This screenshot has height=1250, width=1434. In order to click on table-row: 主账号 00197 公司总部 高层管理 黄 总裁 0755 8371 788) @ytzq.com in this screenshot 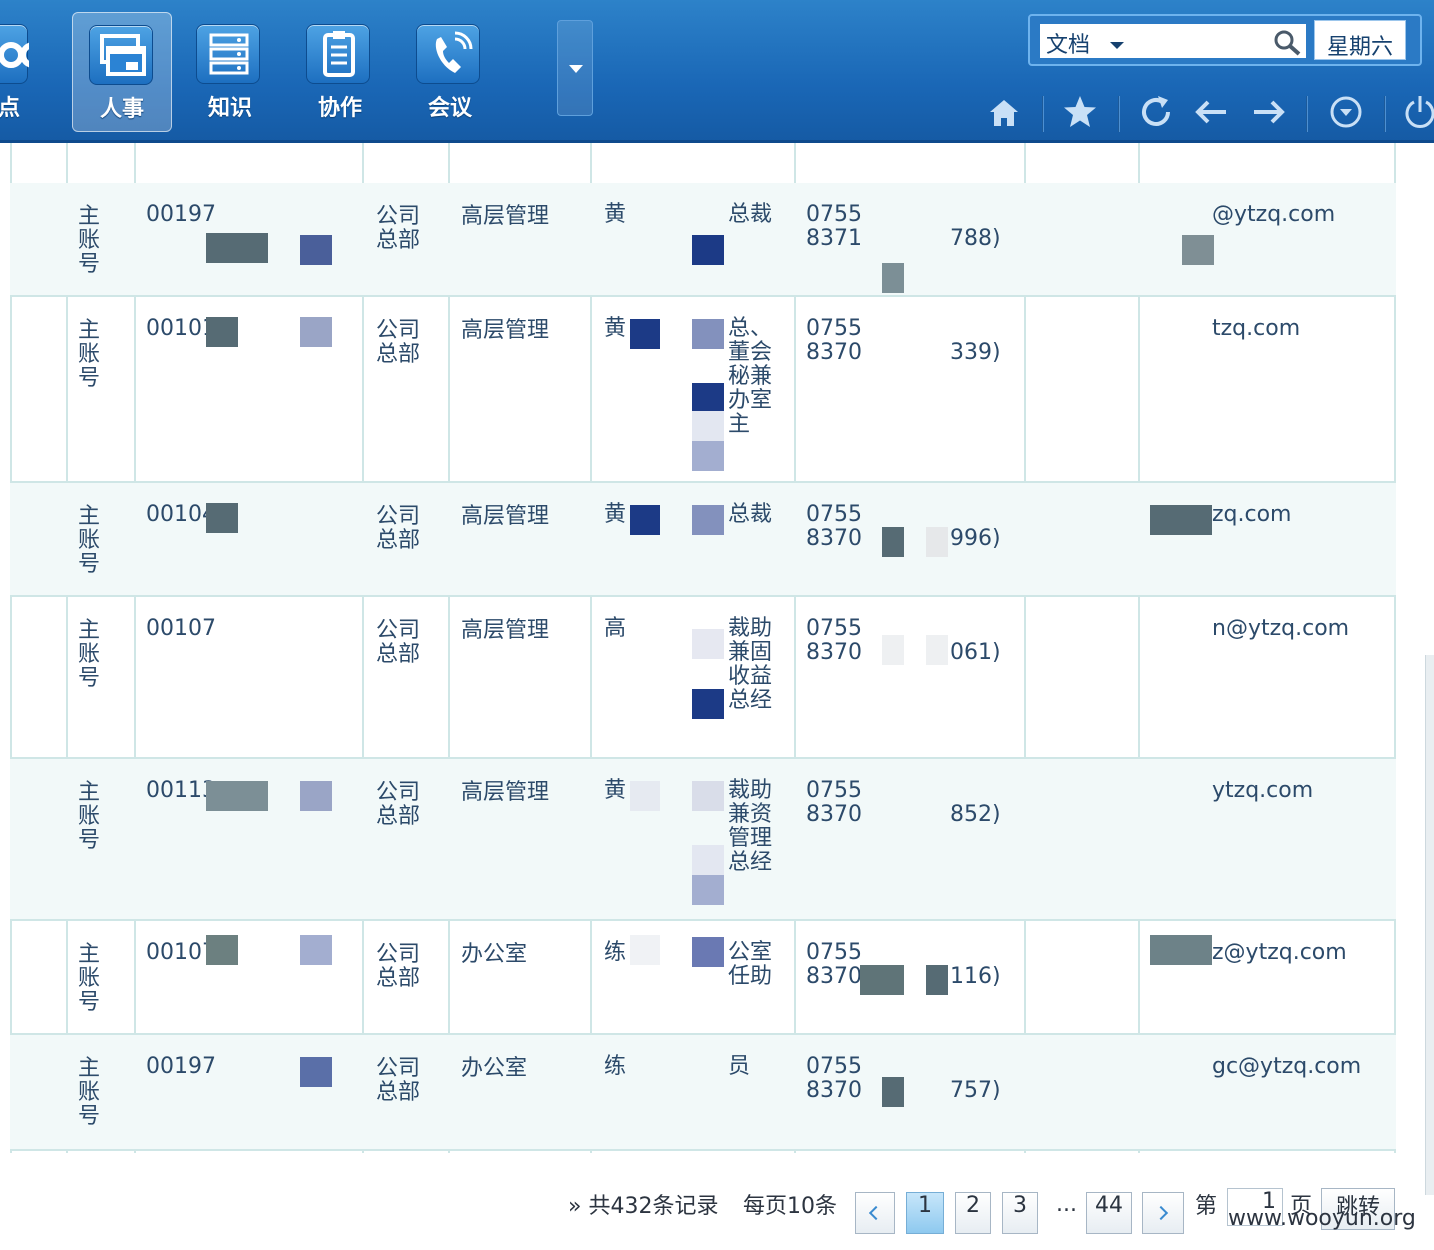, I will do `click(703, 240)`.